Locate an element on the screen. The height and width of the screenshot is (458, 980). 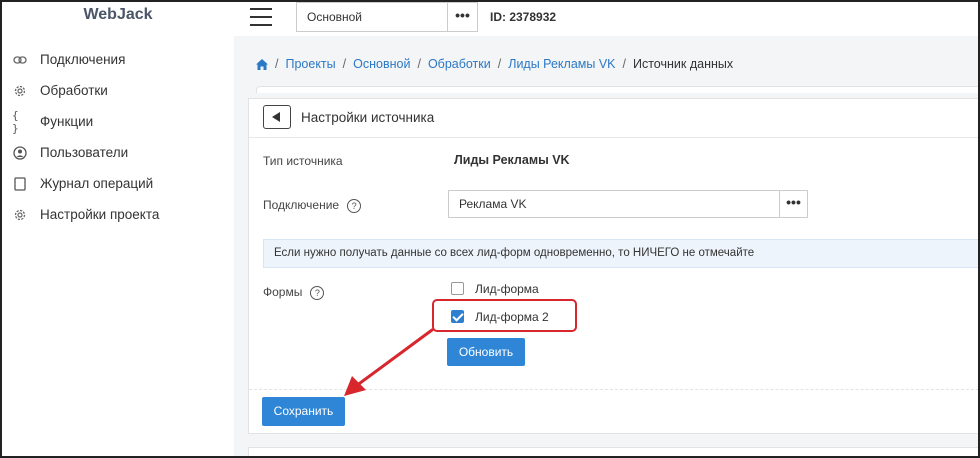
settings-icon is located at coordinates (20, 215).